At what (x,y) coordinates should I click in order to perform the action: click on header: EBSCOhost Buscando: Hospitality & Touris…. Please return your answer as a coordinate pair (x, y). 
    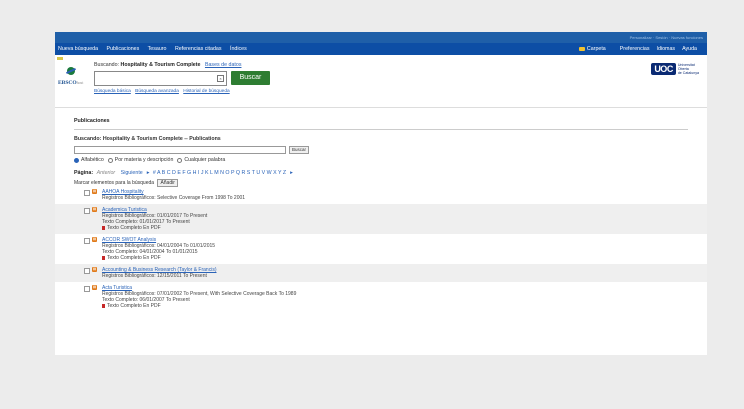
    Looking at the image, I should click on (381, 81).